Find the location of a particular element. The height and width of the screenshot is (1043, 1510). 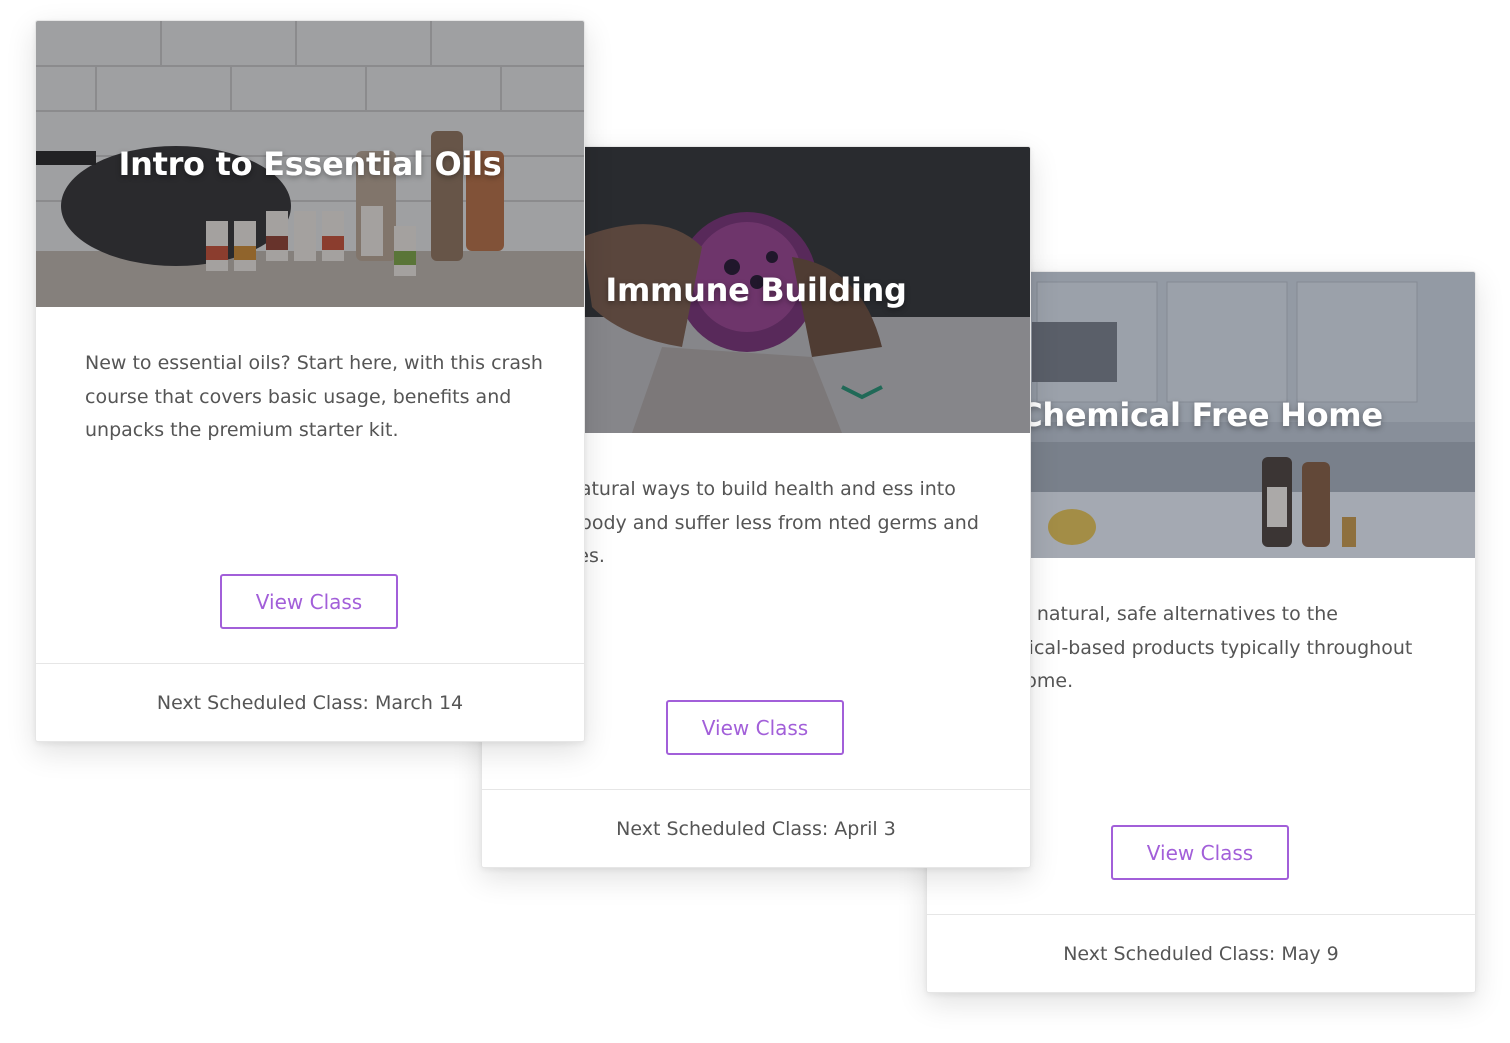

card-hero-image: Intro to Essential Oils is located at coordinates (310, 164).